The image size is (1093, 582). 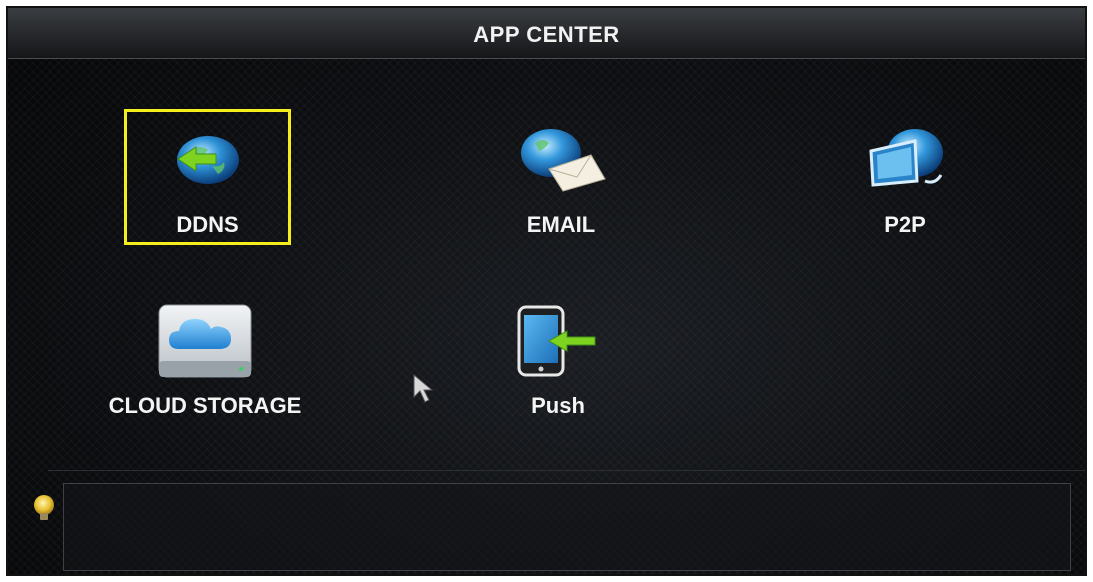 I want to click on tip-message-box, so click(x=567, y=527).